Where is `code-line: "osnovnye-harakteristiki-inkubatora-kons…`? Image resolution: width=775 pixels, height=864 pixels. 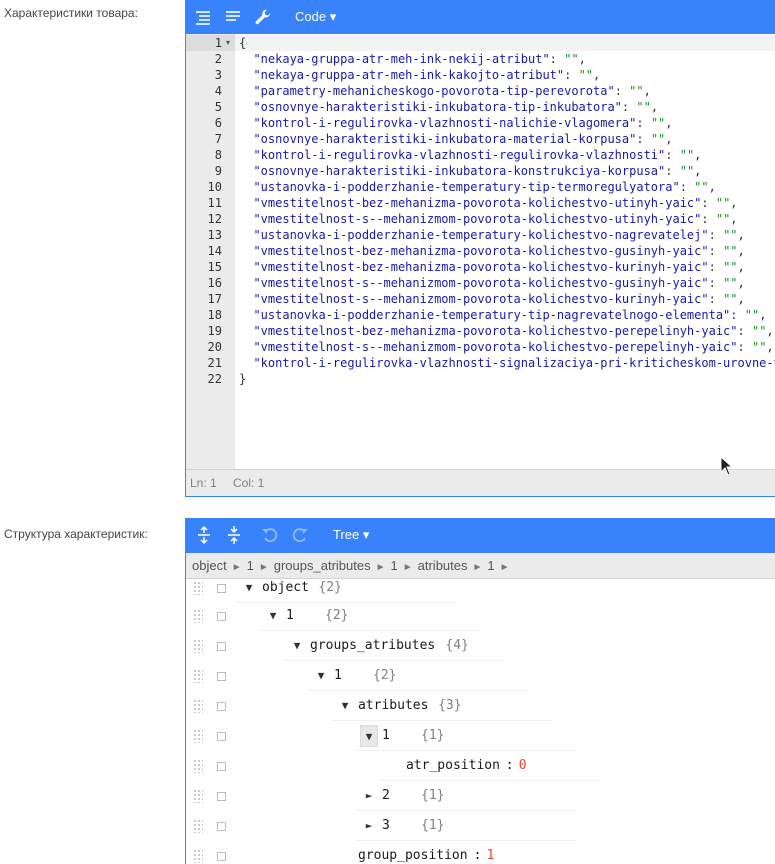 code-line: "osnovnye-harakteristiki-inkubatora-kons… is located at coordinates (477, 171).